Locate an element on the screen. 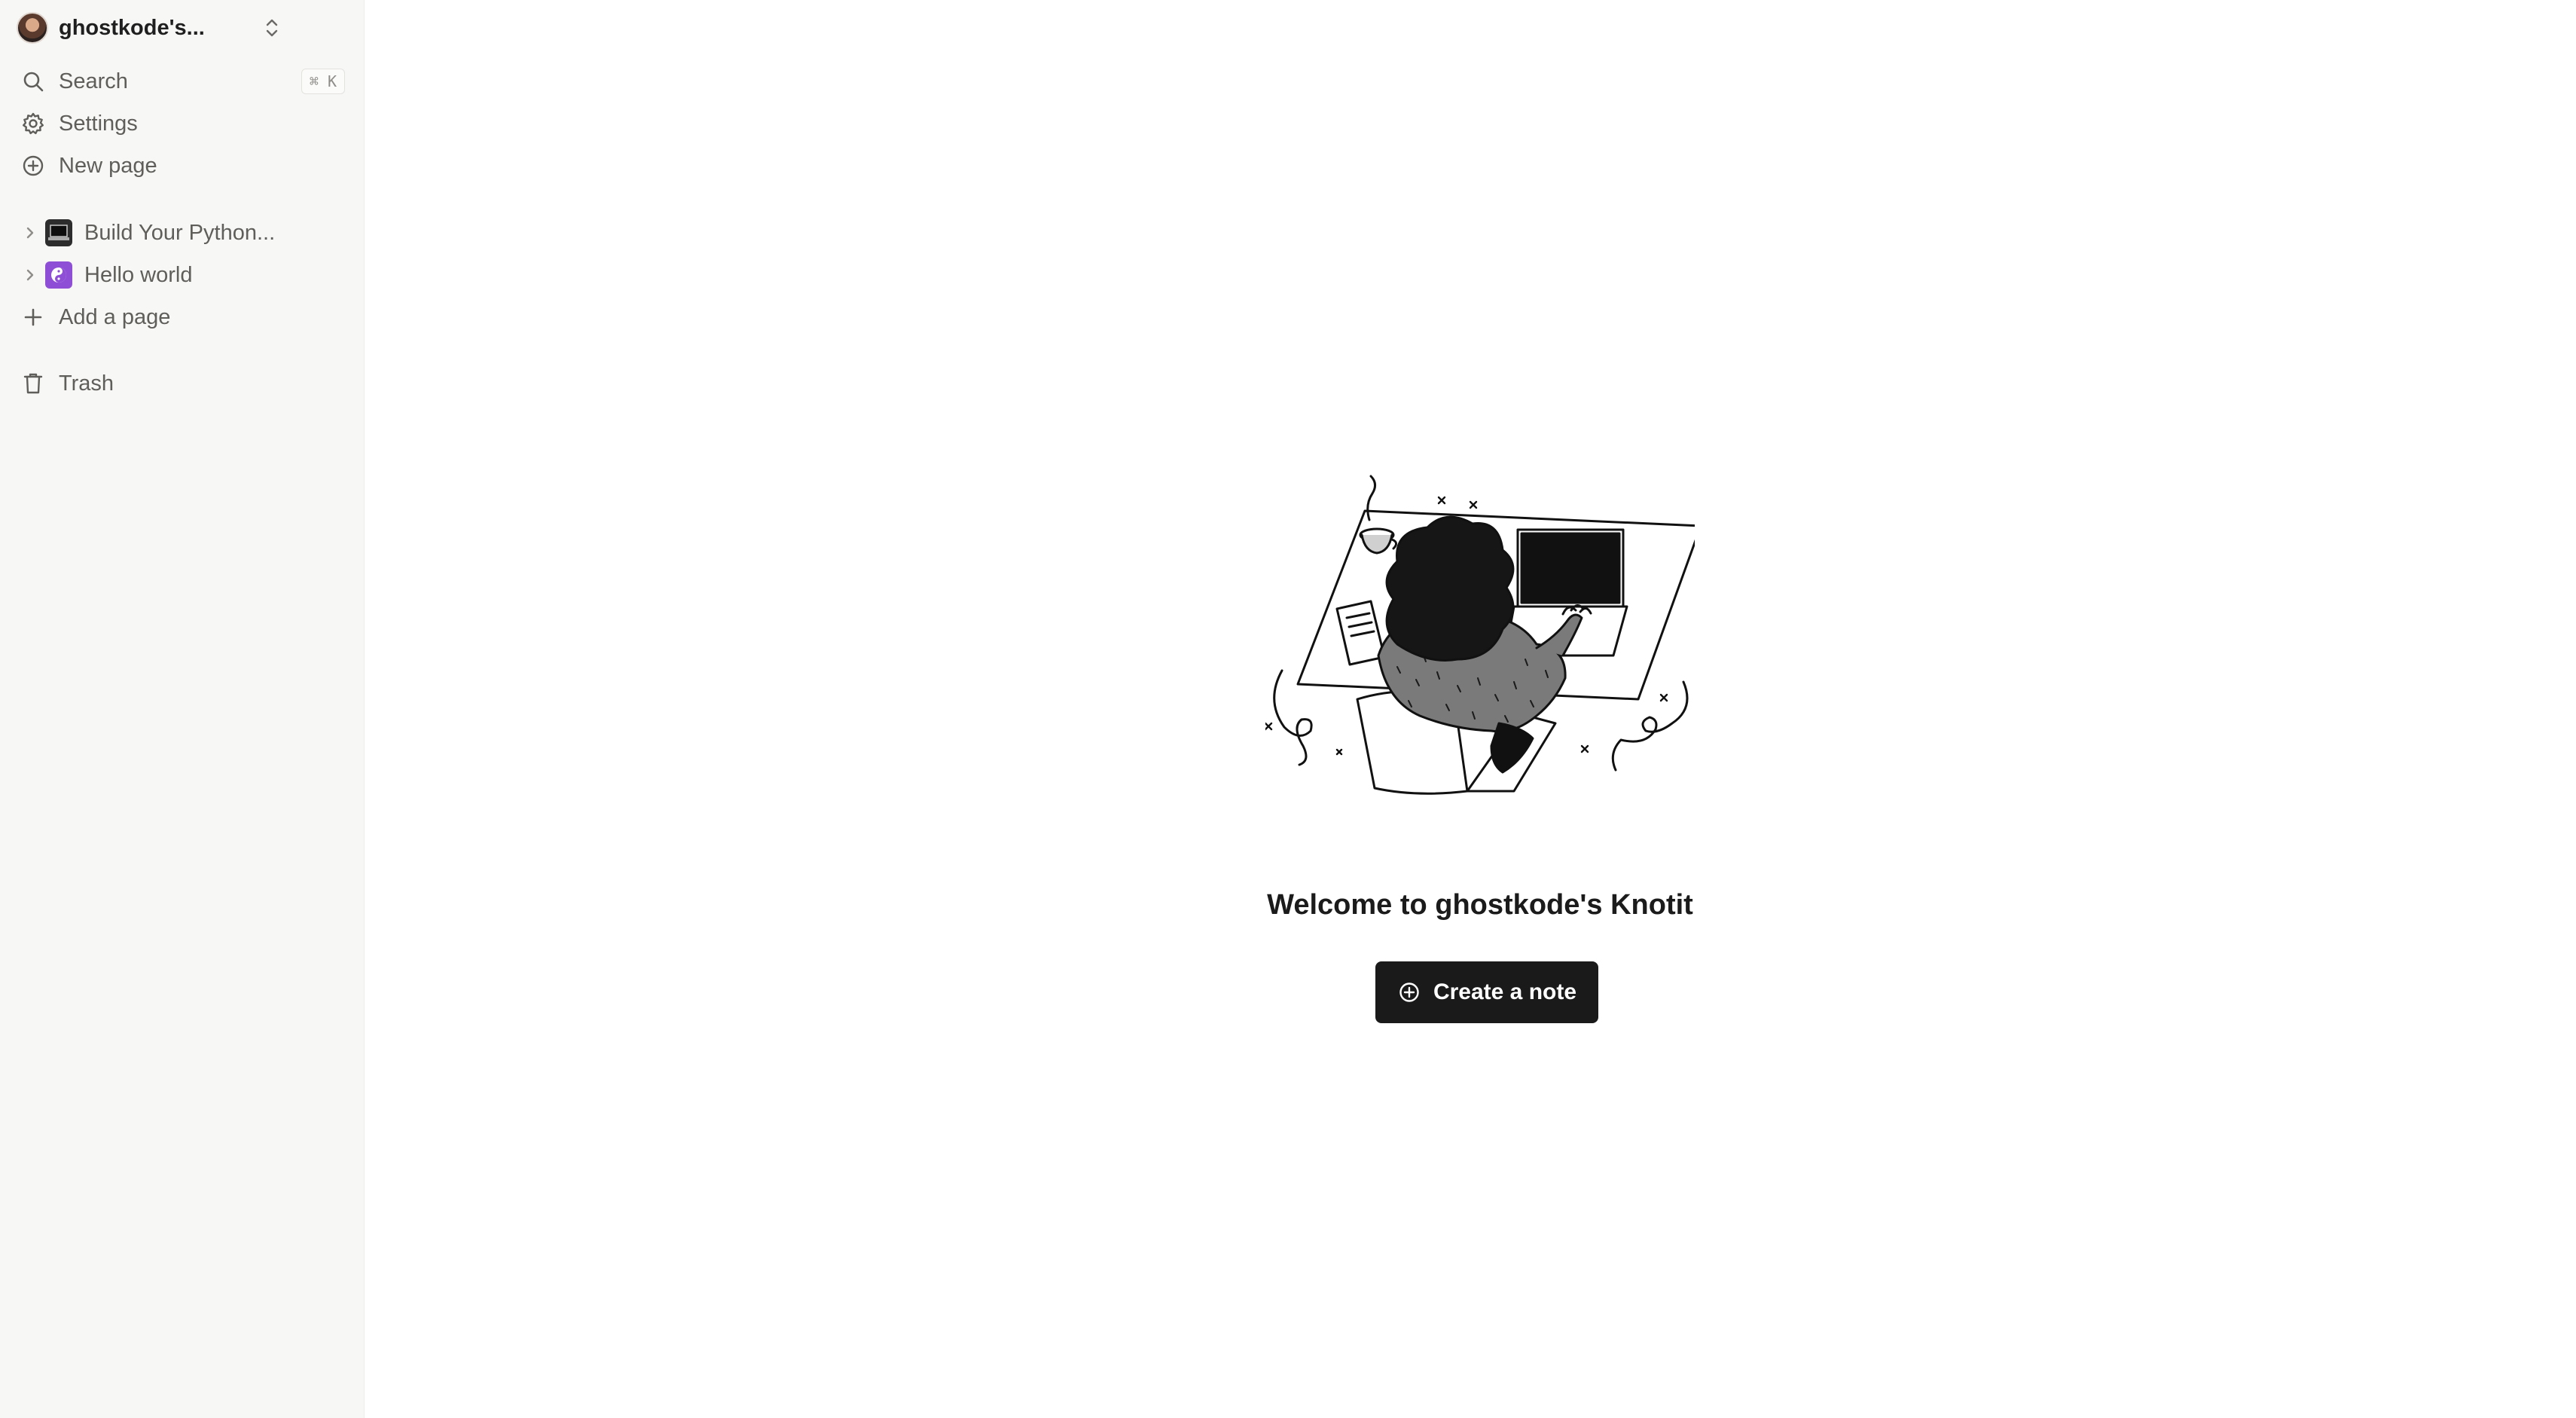 Image resolution: width=2576 pixels, height=1418 pixels. plus-icon is located at coordinates (34, 317).